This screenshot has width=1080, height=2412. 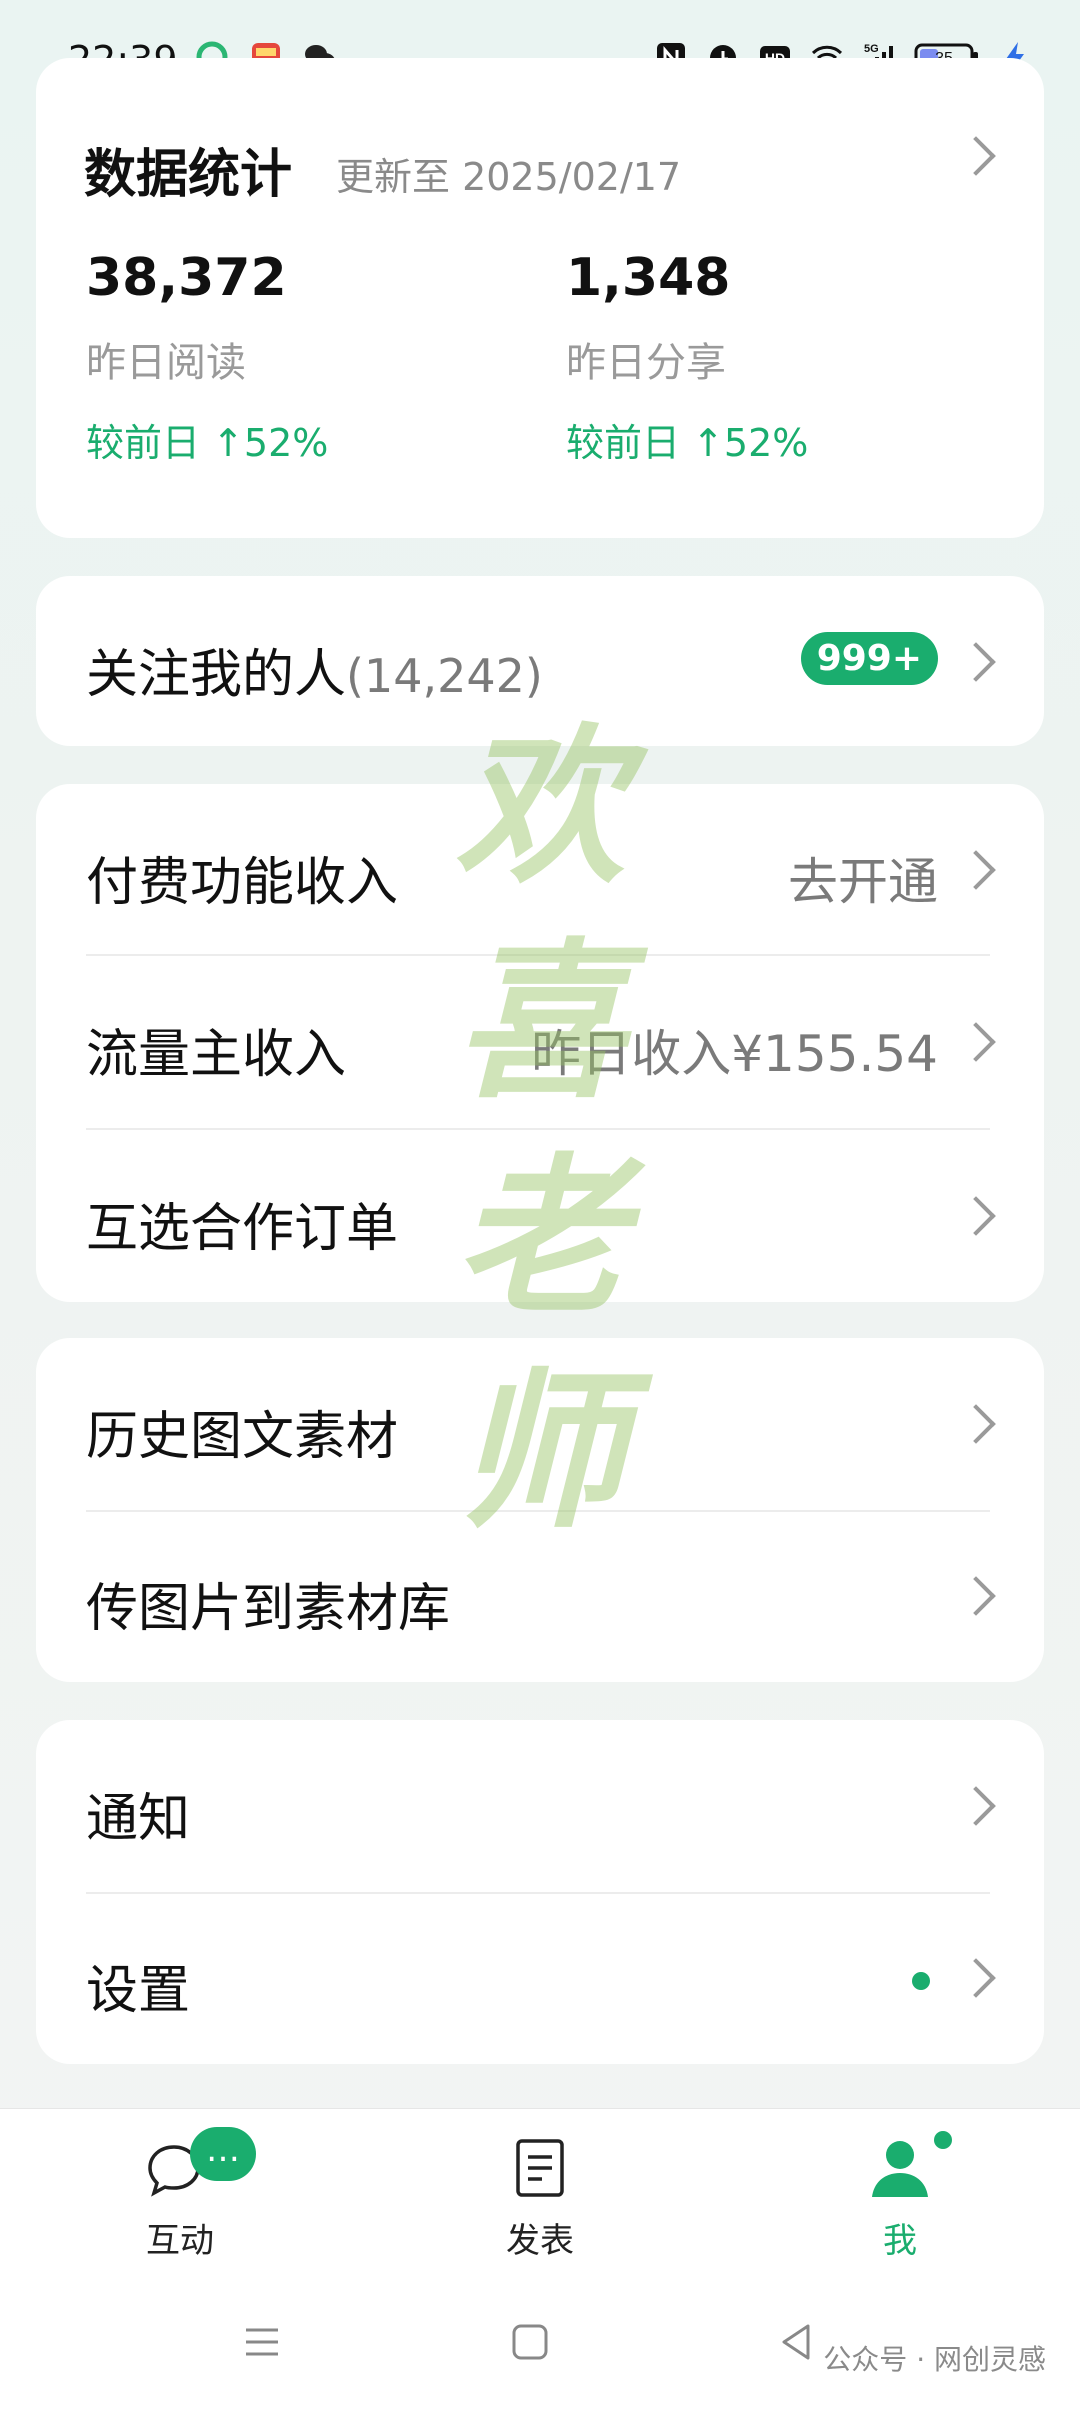 I want to click on shares-label: 昨日分享, so click(x=646, y=363).